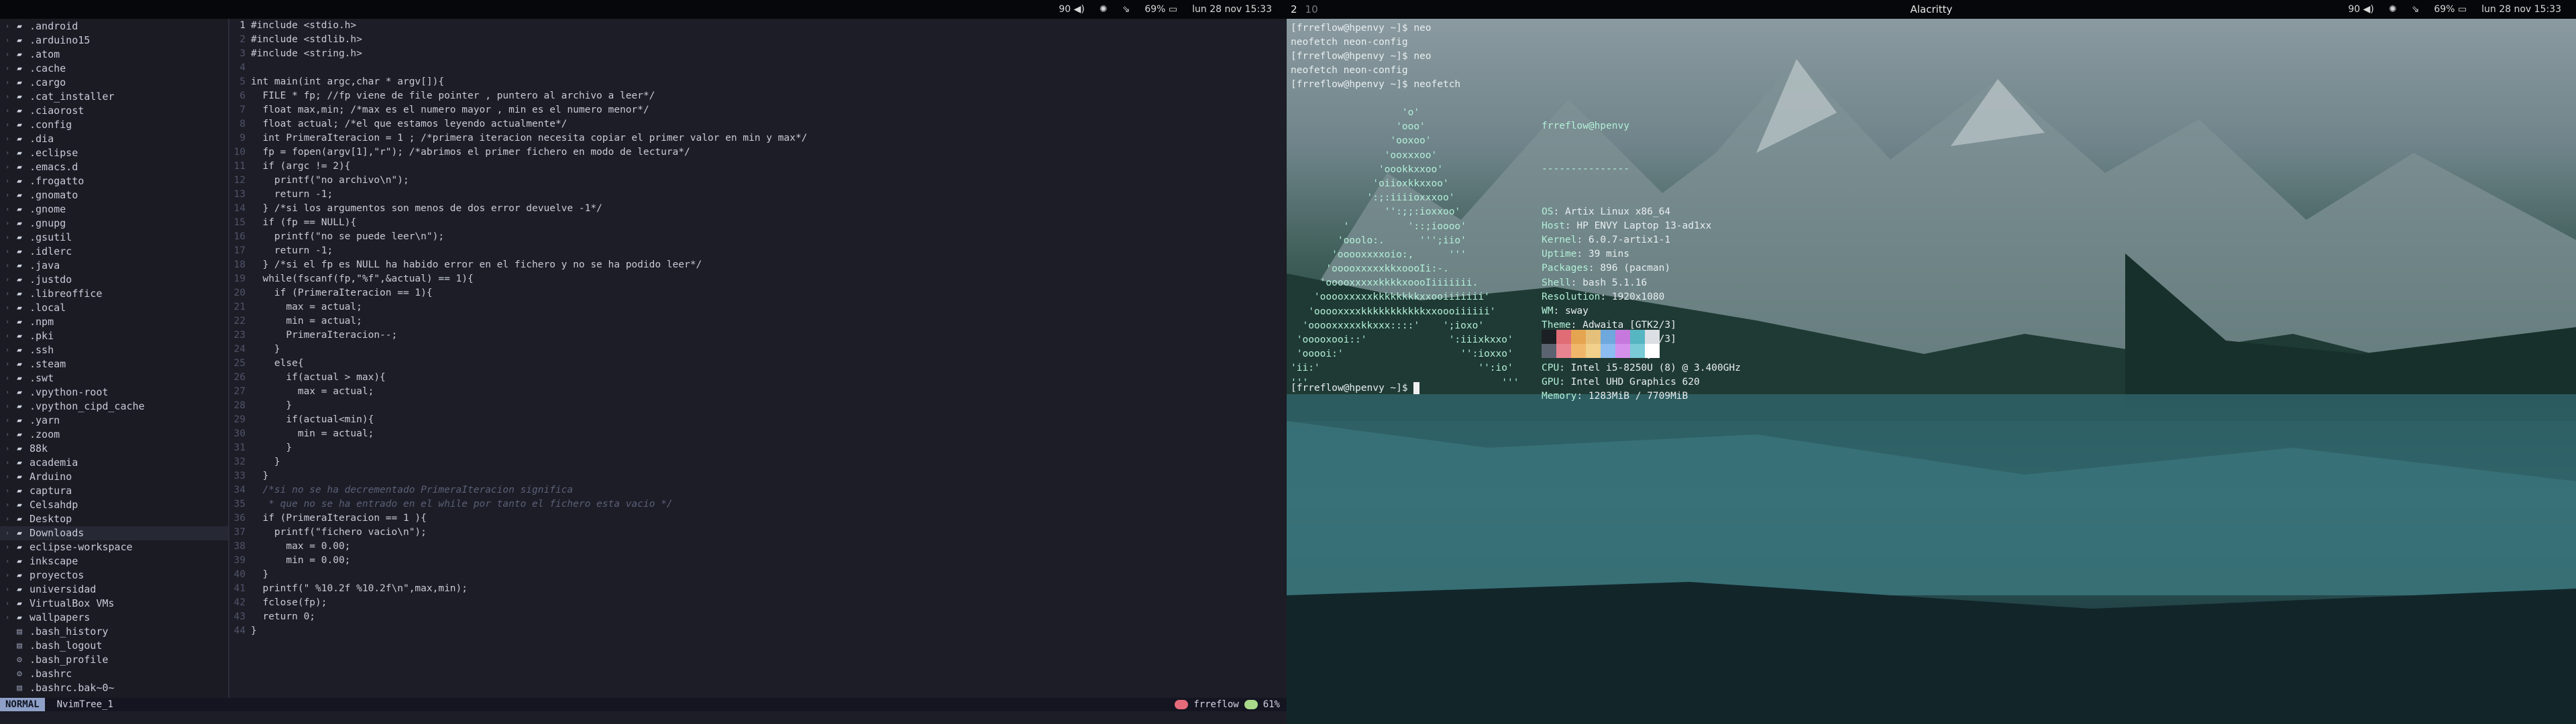  I want to click on code-line: 19 while(fscanf(fp,"%f",&actual) == 1){, so click(757, 279).